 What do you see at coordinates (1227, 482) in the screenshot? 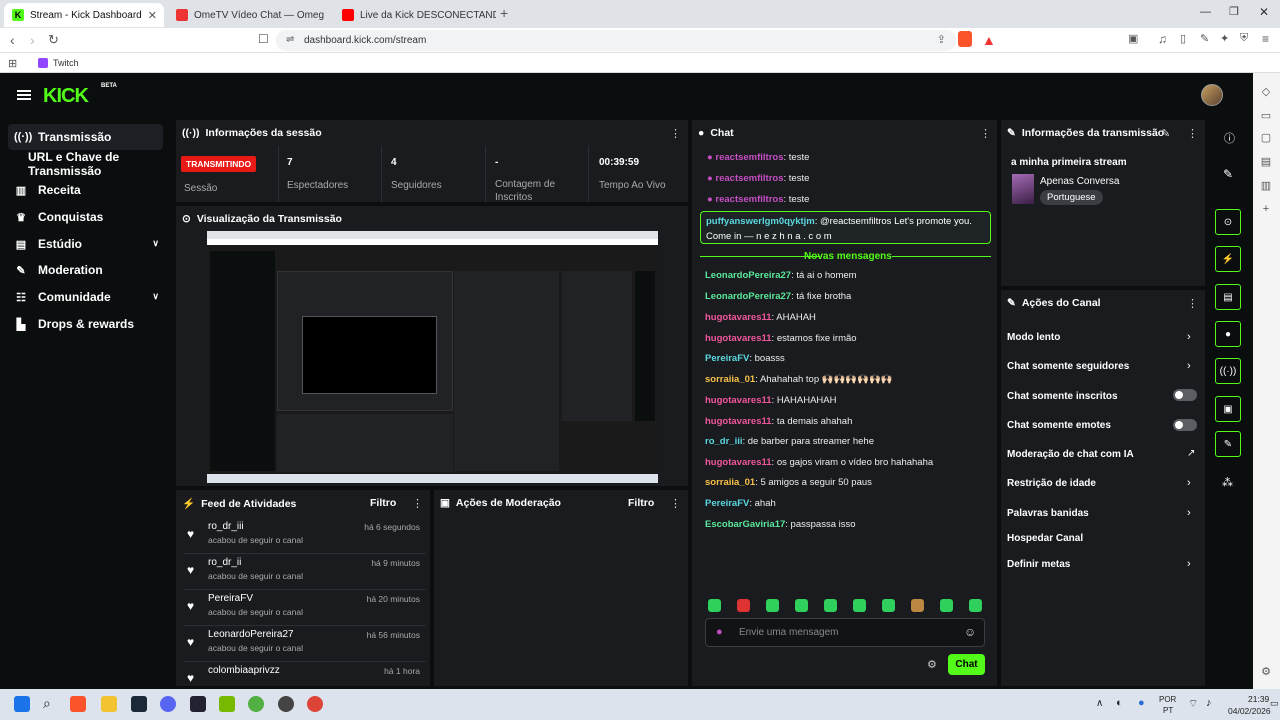
I see `apps-icon: ⁂` at bounding box center [1227, 482].